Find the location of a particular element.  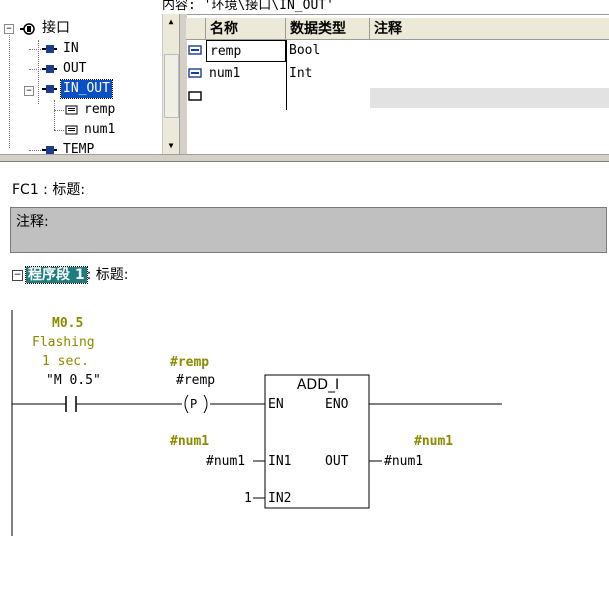

tree-item-out: OUT is located at coordinates (65, 69).